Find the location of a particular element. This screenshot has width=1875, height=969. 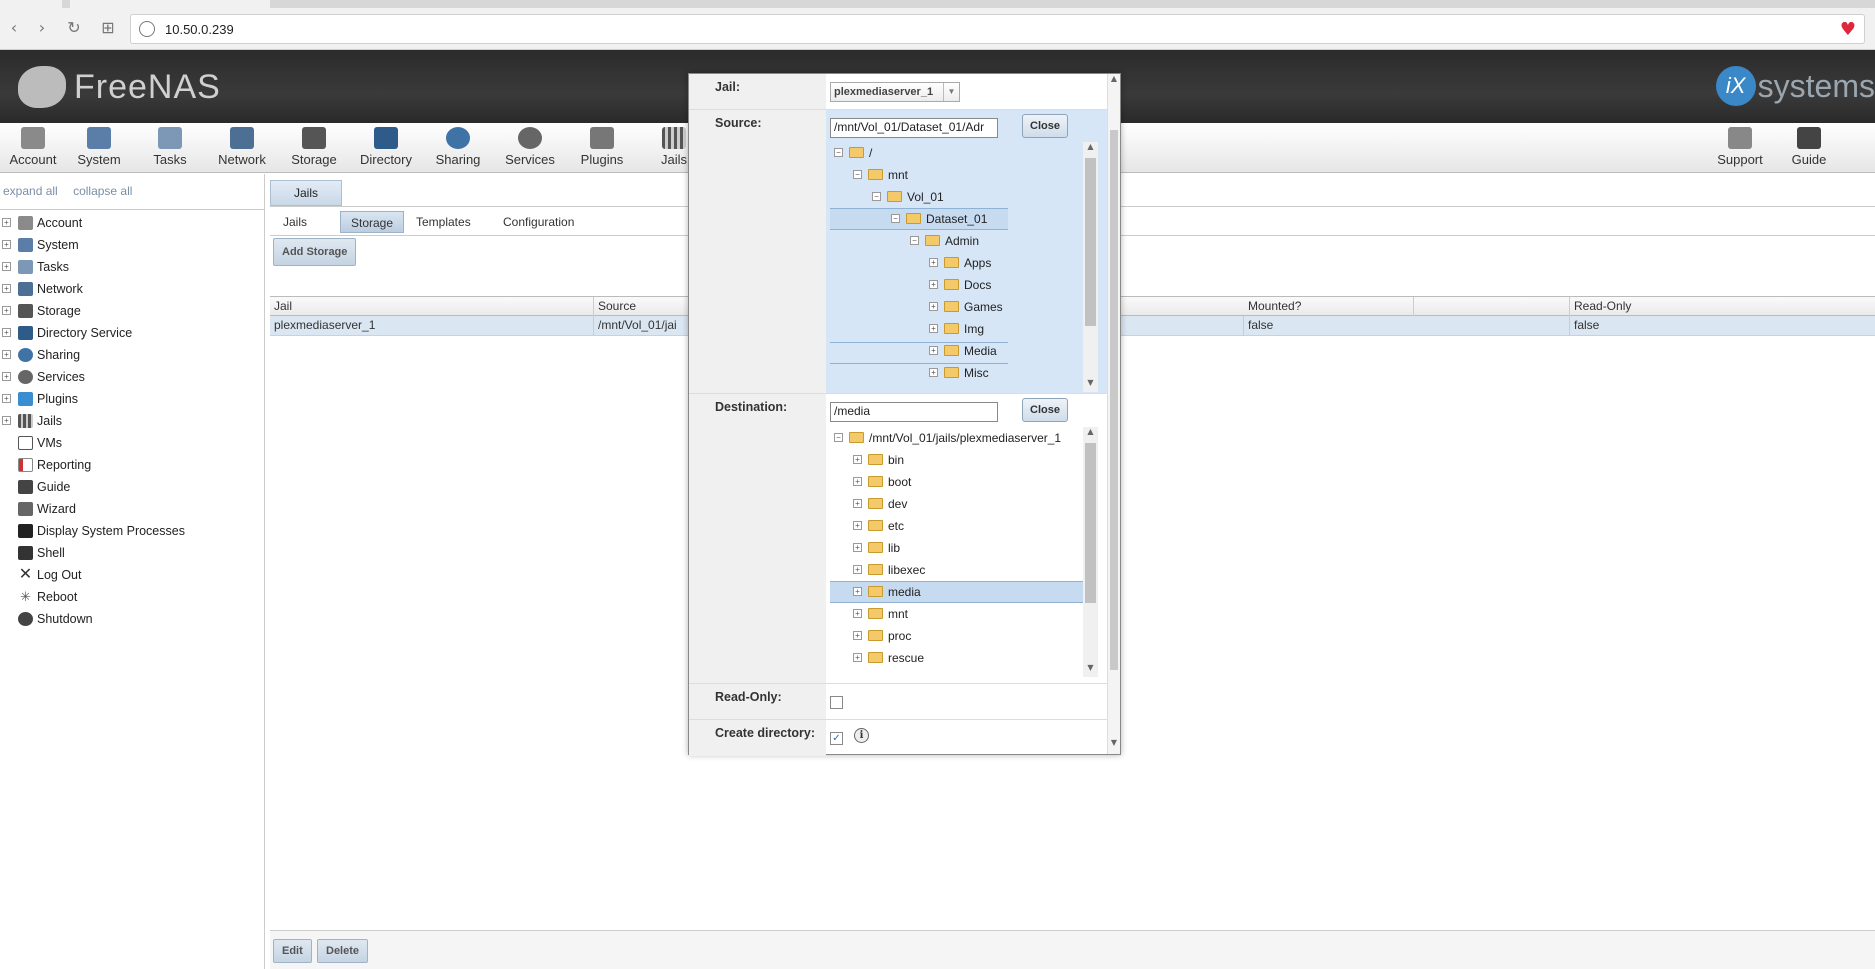

expand-all-link: expand all is located at coordinates (30, 191).